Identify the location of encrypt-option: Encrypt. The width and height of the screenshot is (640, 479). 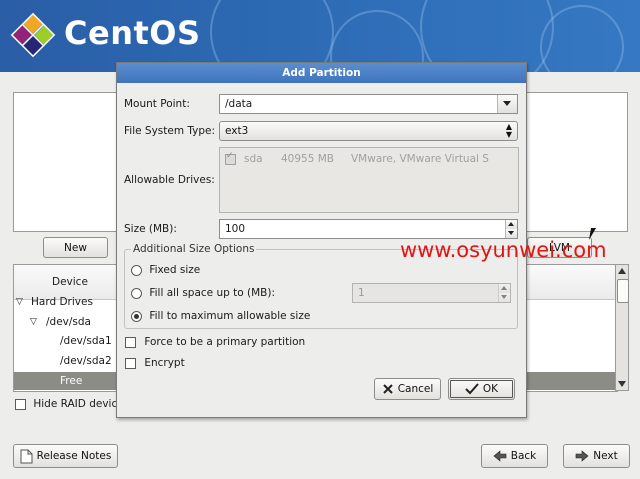
(155, 363).